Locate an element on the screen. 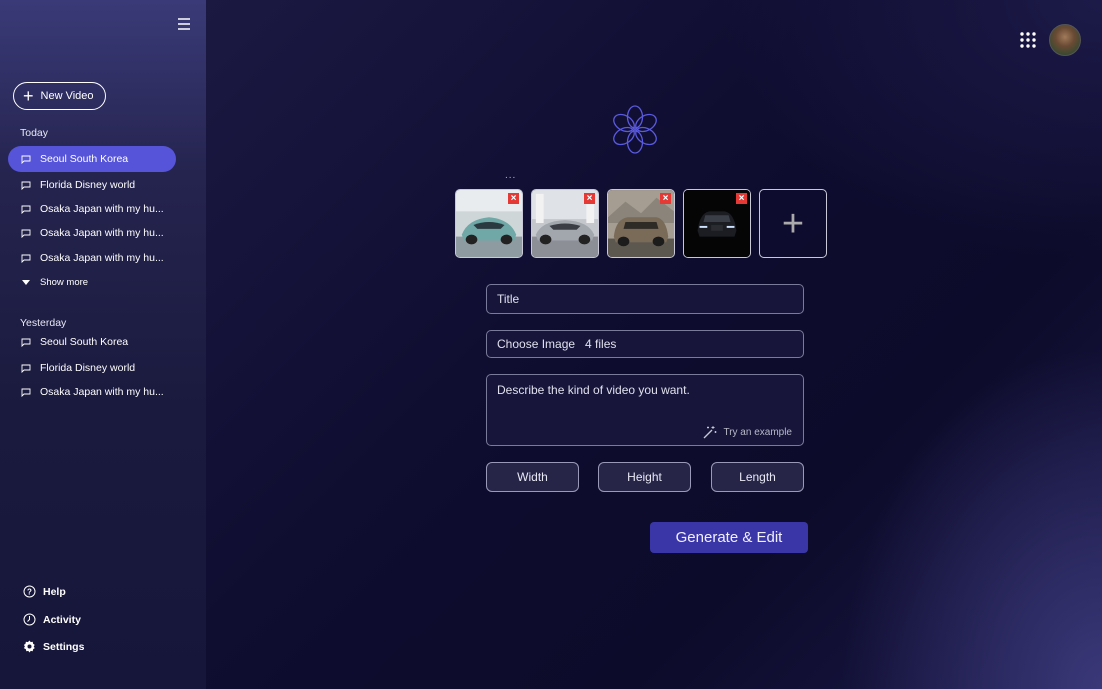 This screenshot has height=689, width=1102. add-image-button: + is located at coordinates (793, 223).